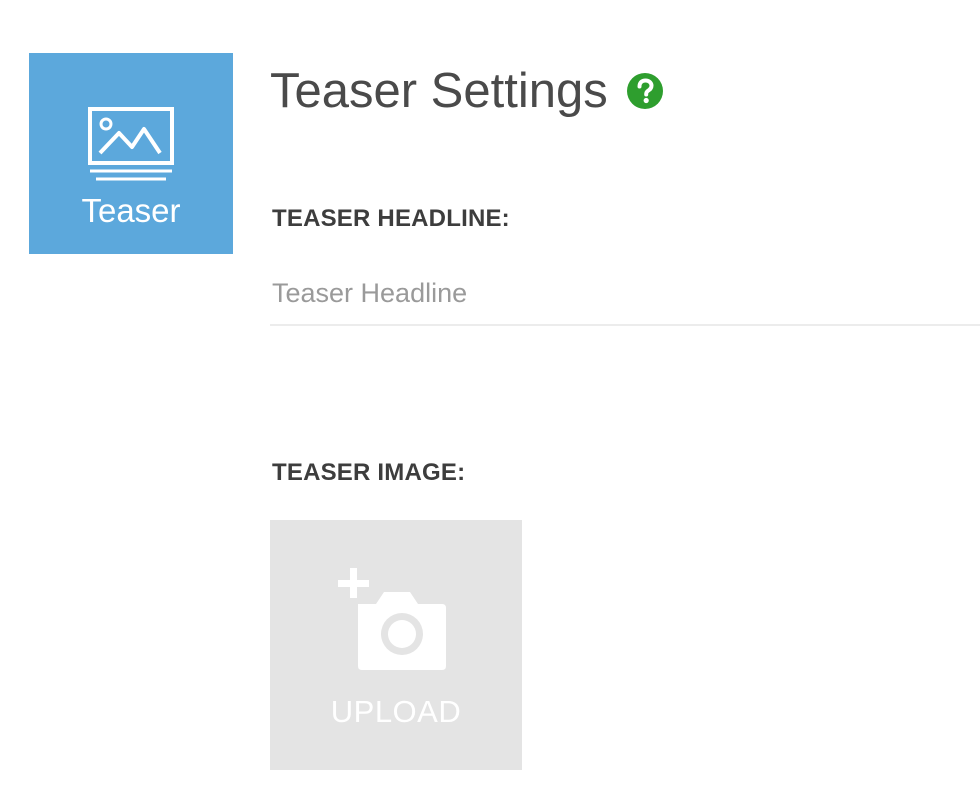 The height and width of the screenshot is (812, 980). I want to click on title-row: Teaser Settings, so click(467, 91).